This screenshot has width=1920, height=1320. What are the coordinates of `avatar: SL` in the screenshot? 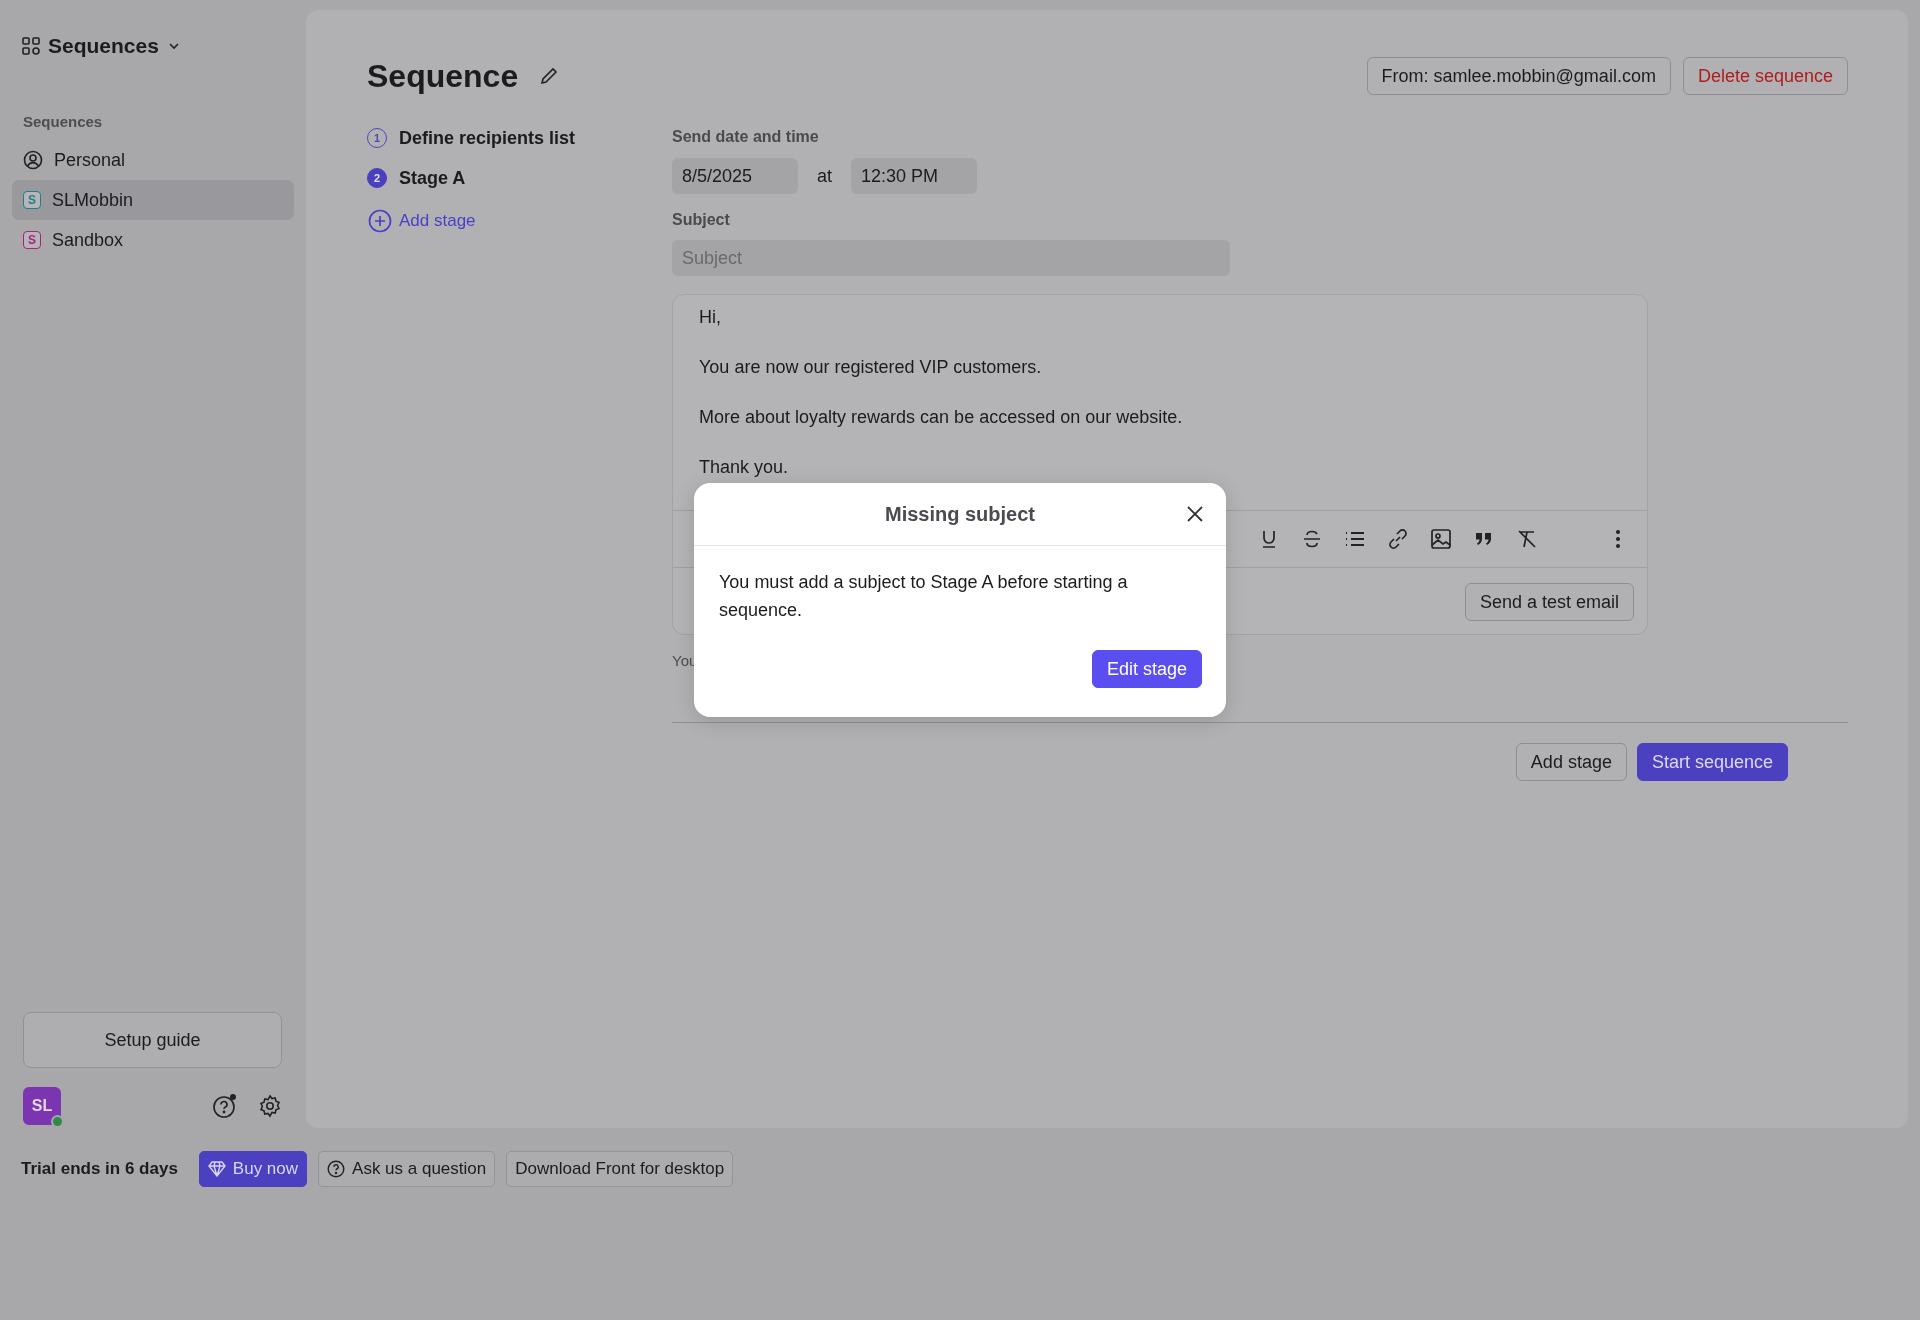 It's located at (42, 1106).